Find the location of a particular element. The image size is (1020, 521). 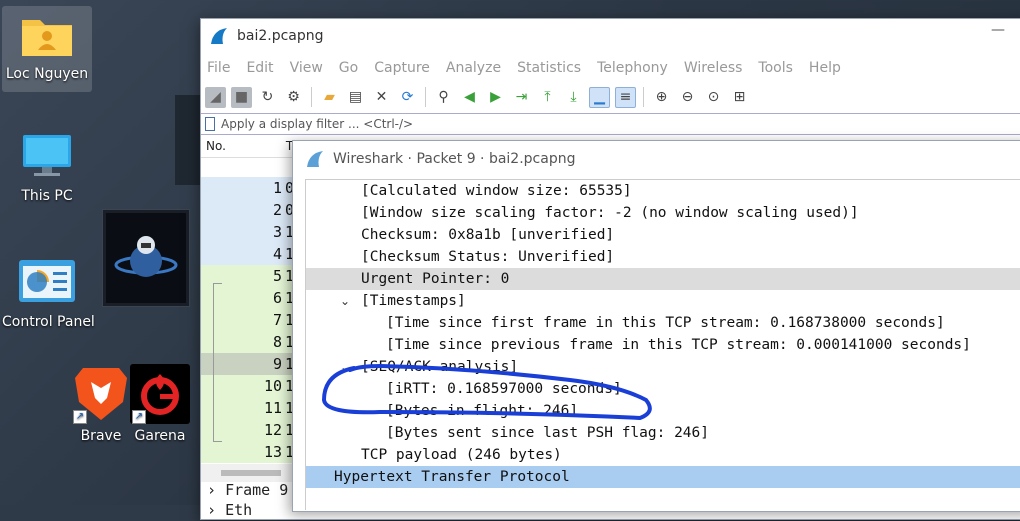

packet-row: 31 is located at coordinates (247, 232).